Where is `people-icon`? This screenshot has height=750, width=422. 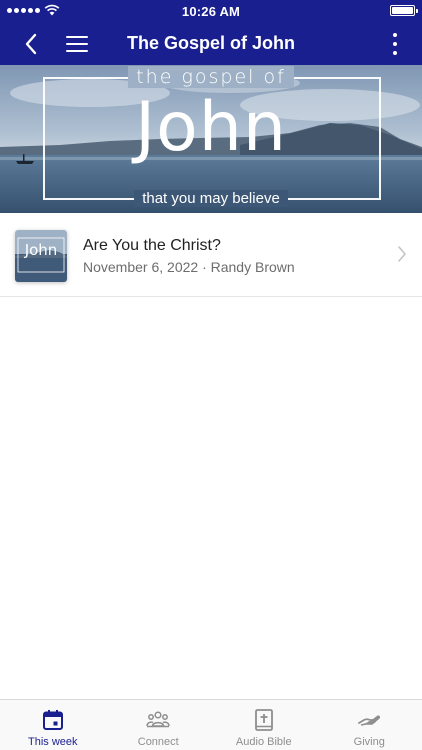 people-icon is located at coordinates (158, 719).